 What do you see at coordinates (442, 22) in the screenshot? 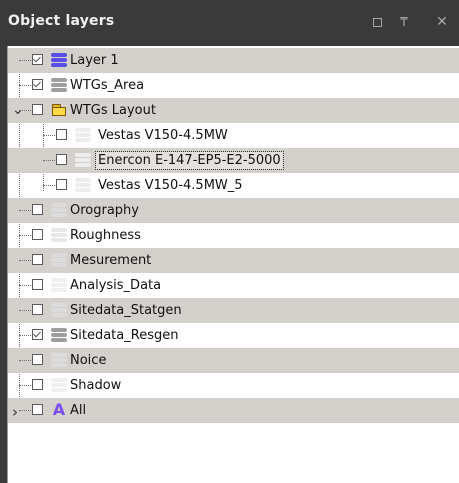
I see `close-button: ✕` at bounding box center [442, 22].